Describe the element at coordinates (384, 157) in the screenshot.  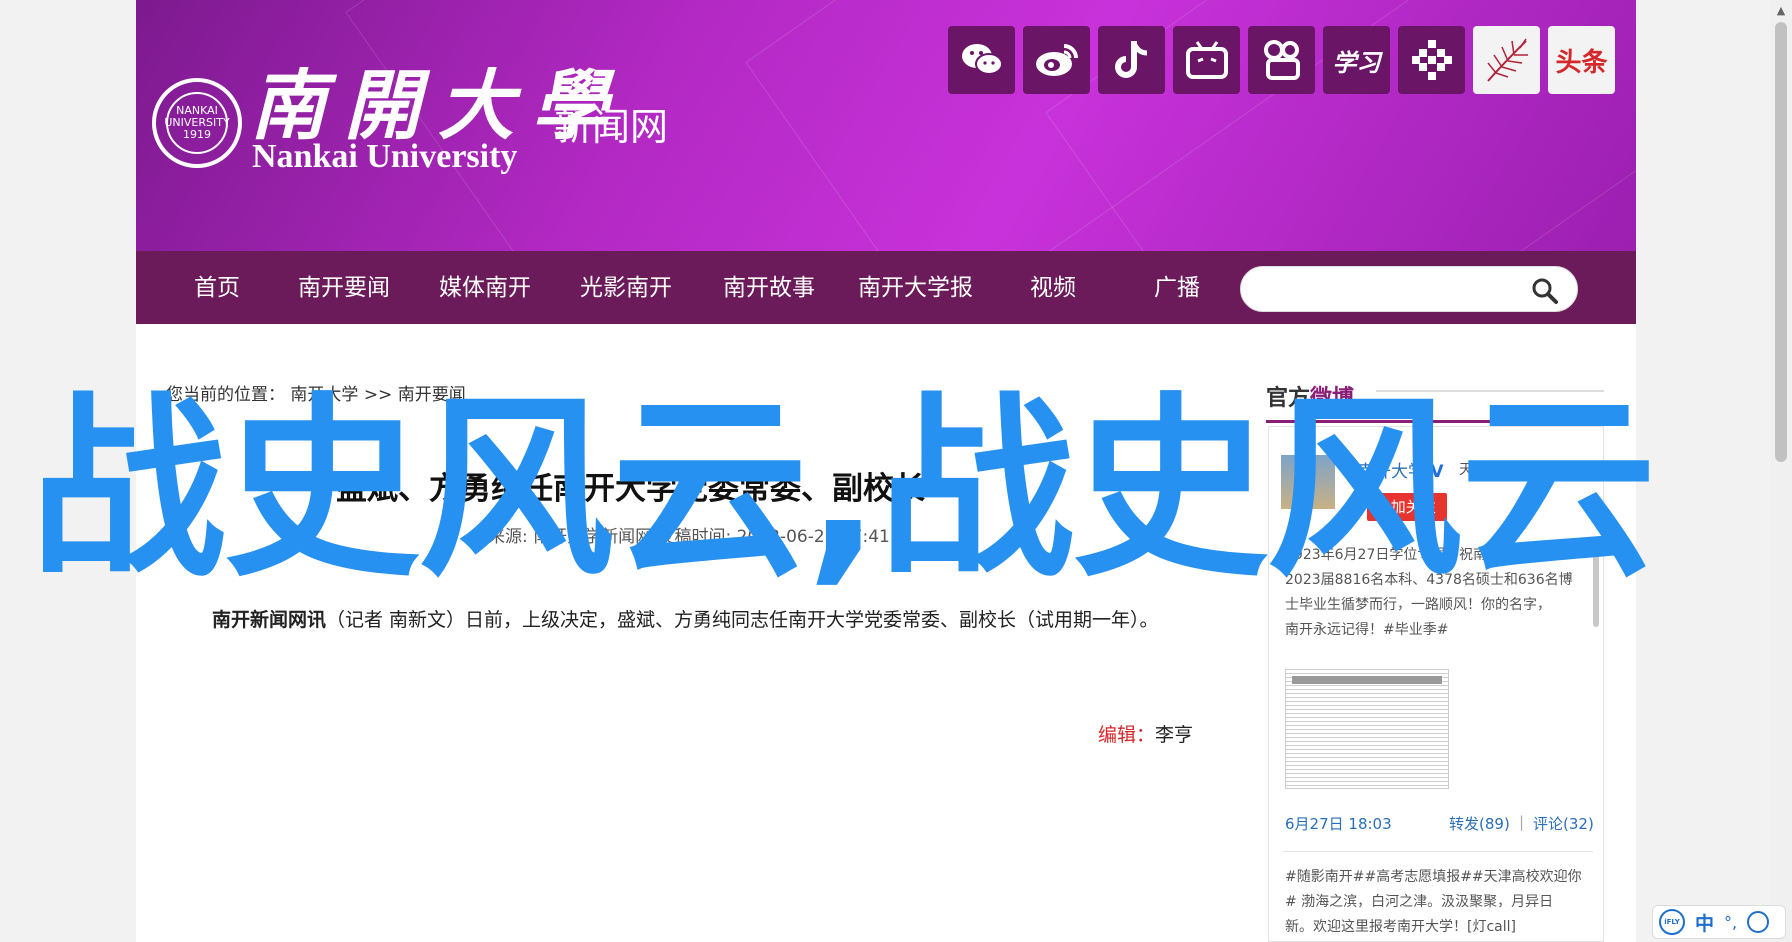
I see `logo-english-name: Nankai University` at that location.